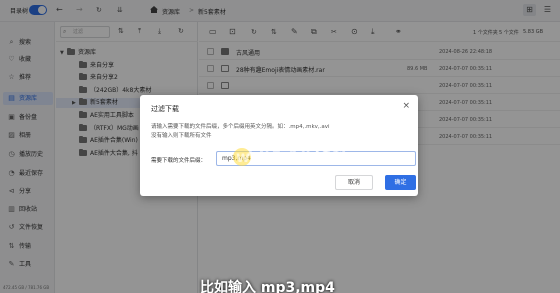  I want to click on video-subtitle: 比如输入 mp3,mp4, so click(267, 286).